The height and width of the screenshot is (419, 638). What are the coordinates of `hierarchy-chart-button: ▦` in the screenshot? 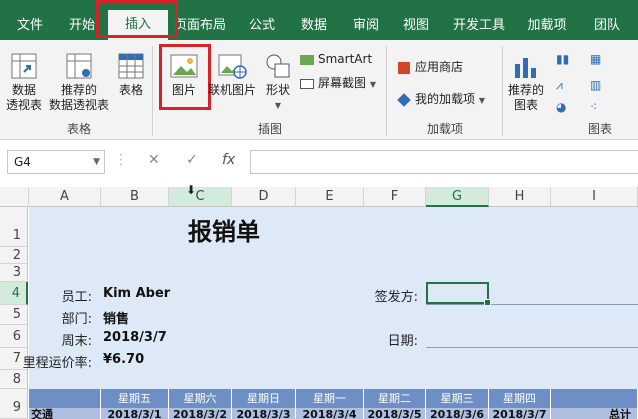 It's located at (595, 59).